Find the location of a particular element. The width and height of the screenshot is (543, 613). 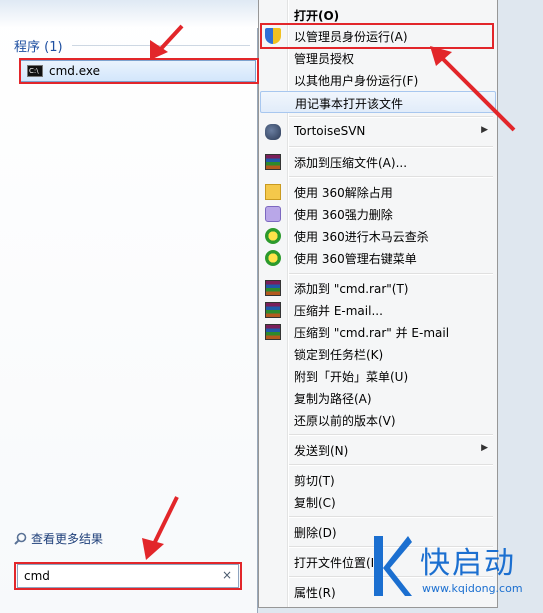

arrow-to-run-as-admin is located at coordinates (473, 89).